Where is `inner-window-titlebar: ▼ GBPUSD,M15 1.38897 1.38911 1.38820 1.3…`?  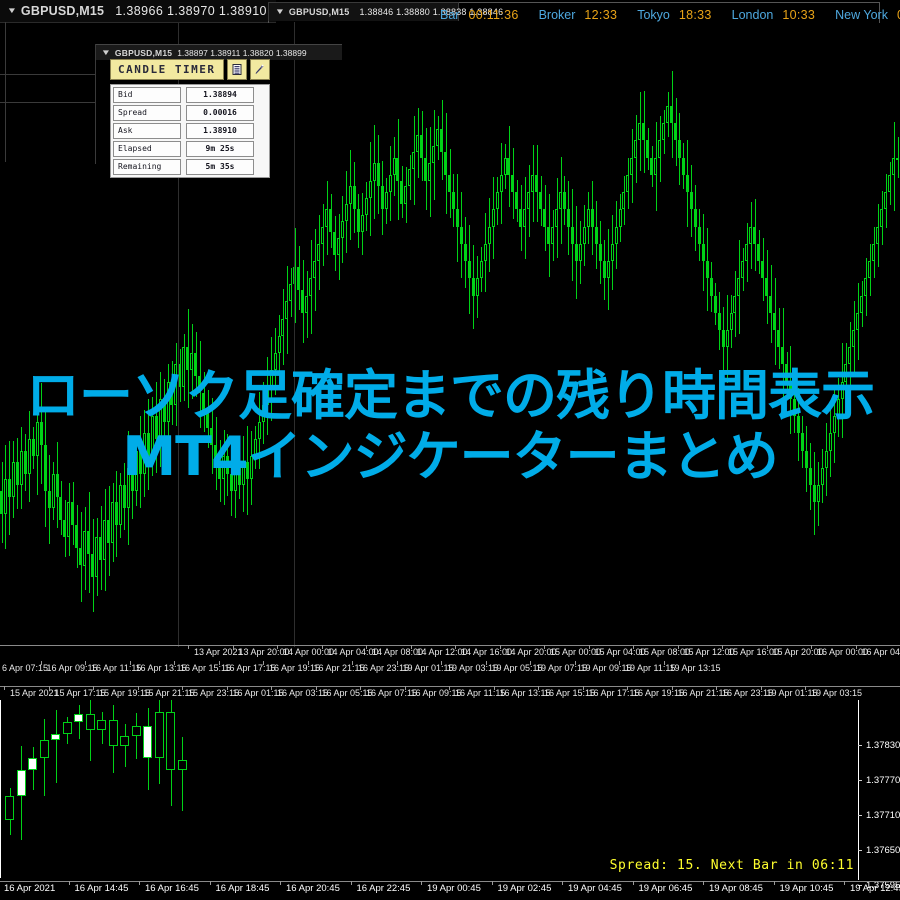
inner-window-titlebar: ▼ GBPUSD,M15 1.38897 1.38911 1.38820 1.3… is located at coordinates (218, 52).